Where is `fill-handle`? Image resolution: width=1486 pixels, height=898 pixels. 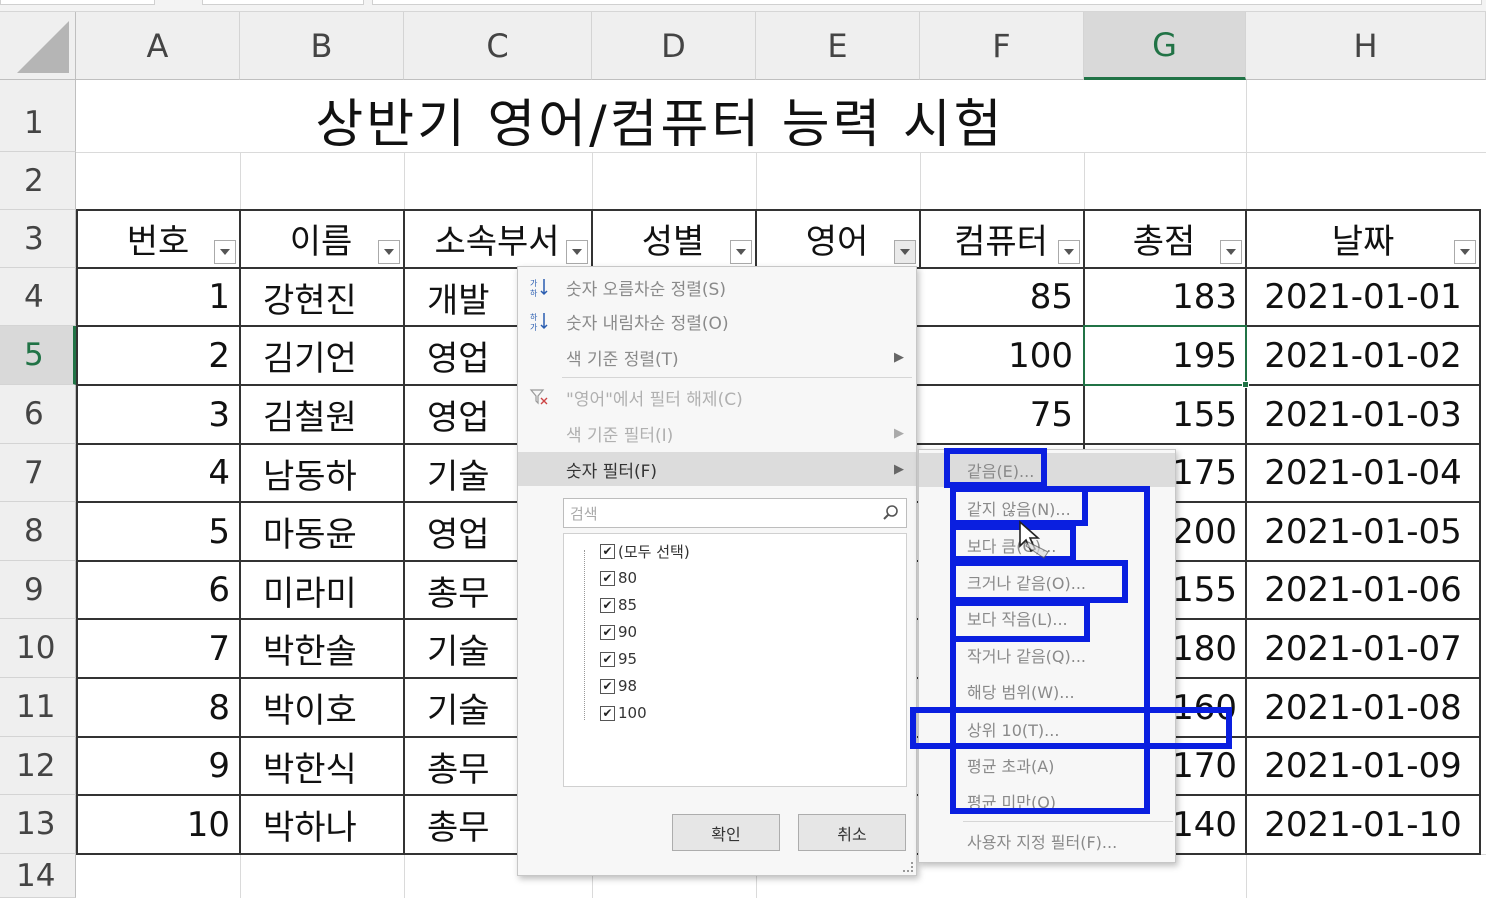
fill-handle is located at coordinates (1245, 384).